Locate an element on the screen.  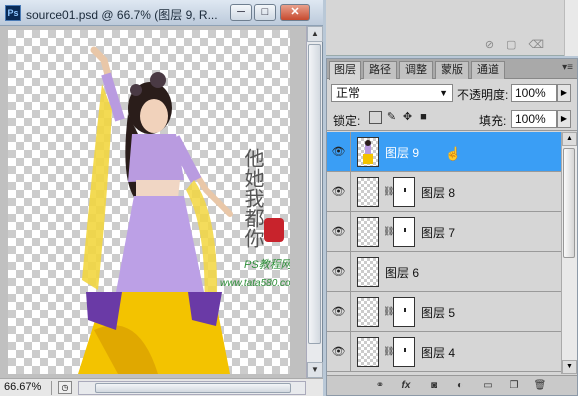
canvas-vertical-scrollbar: ▲ ▼ is located at coordinates (314, 202).